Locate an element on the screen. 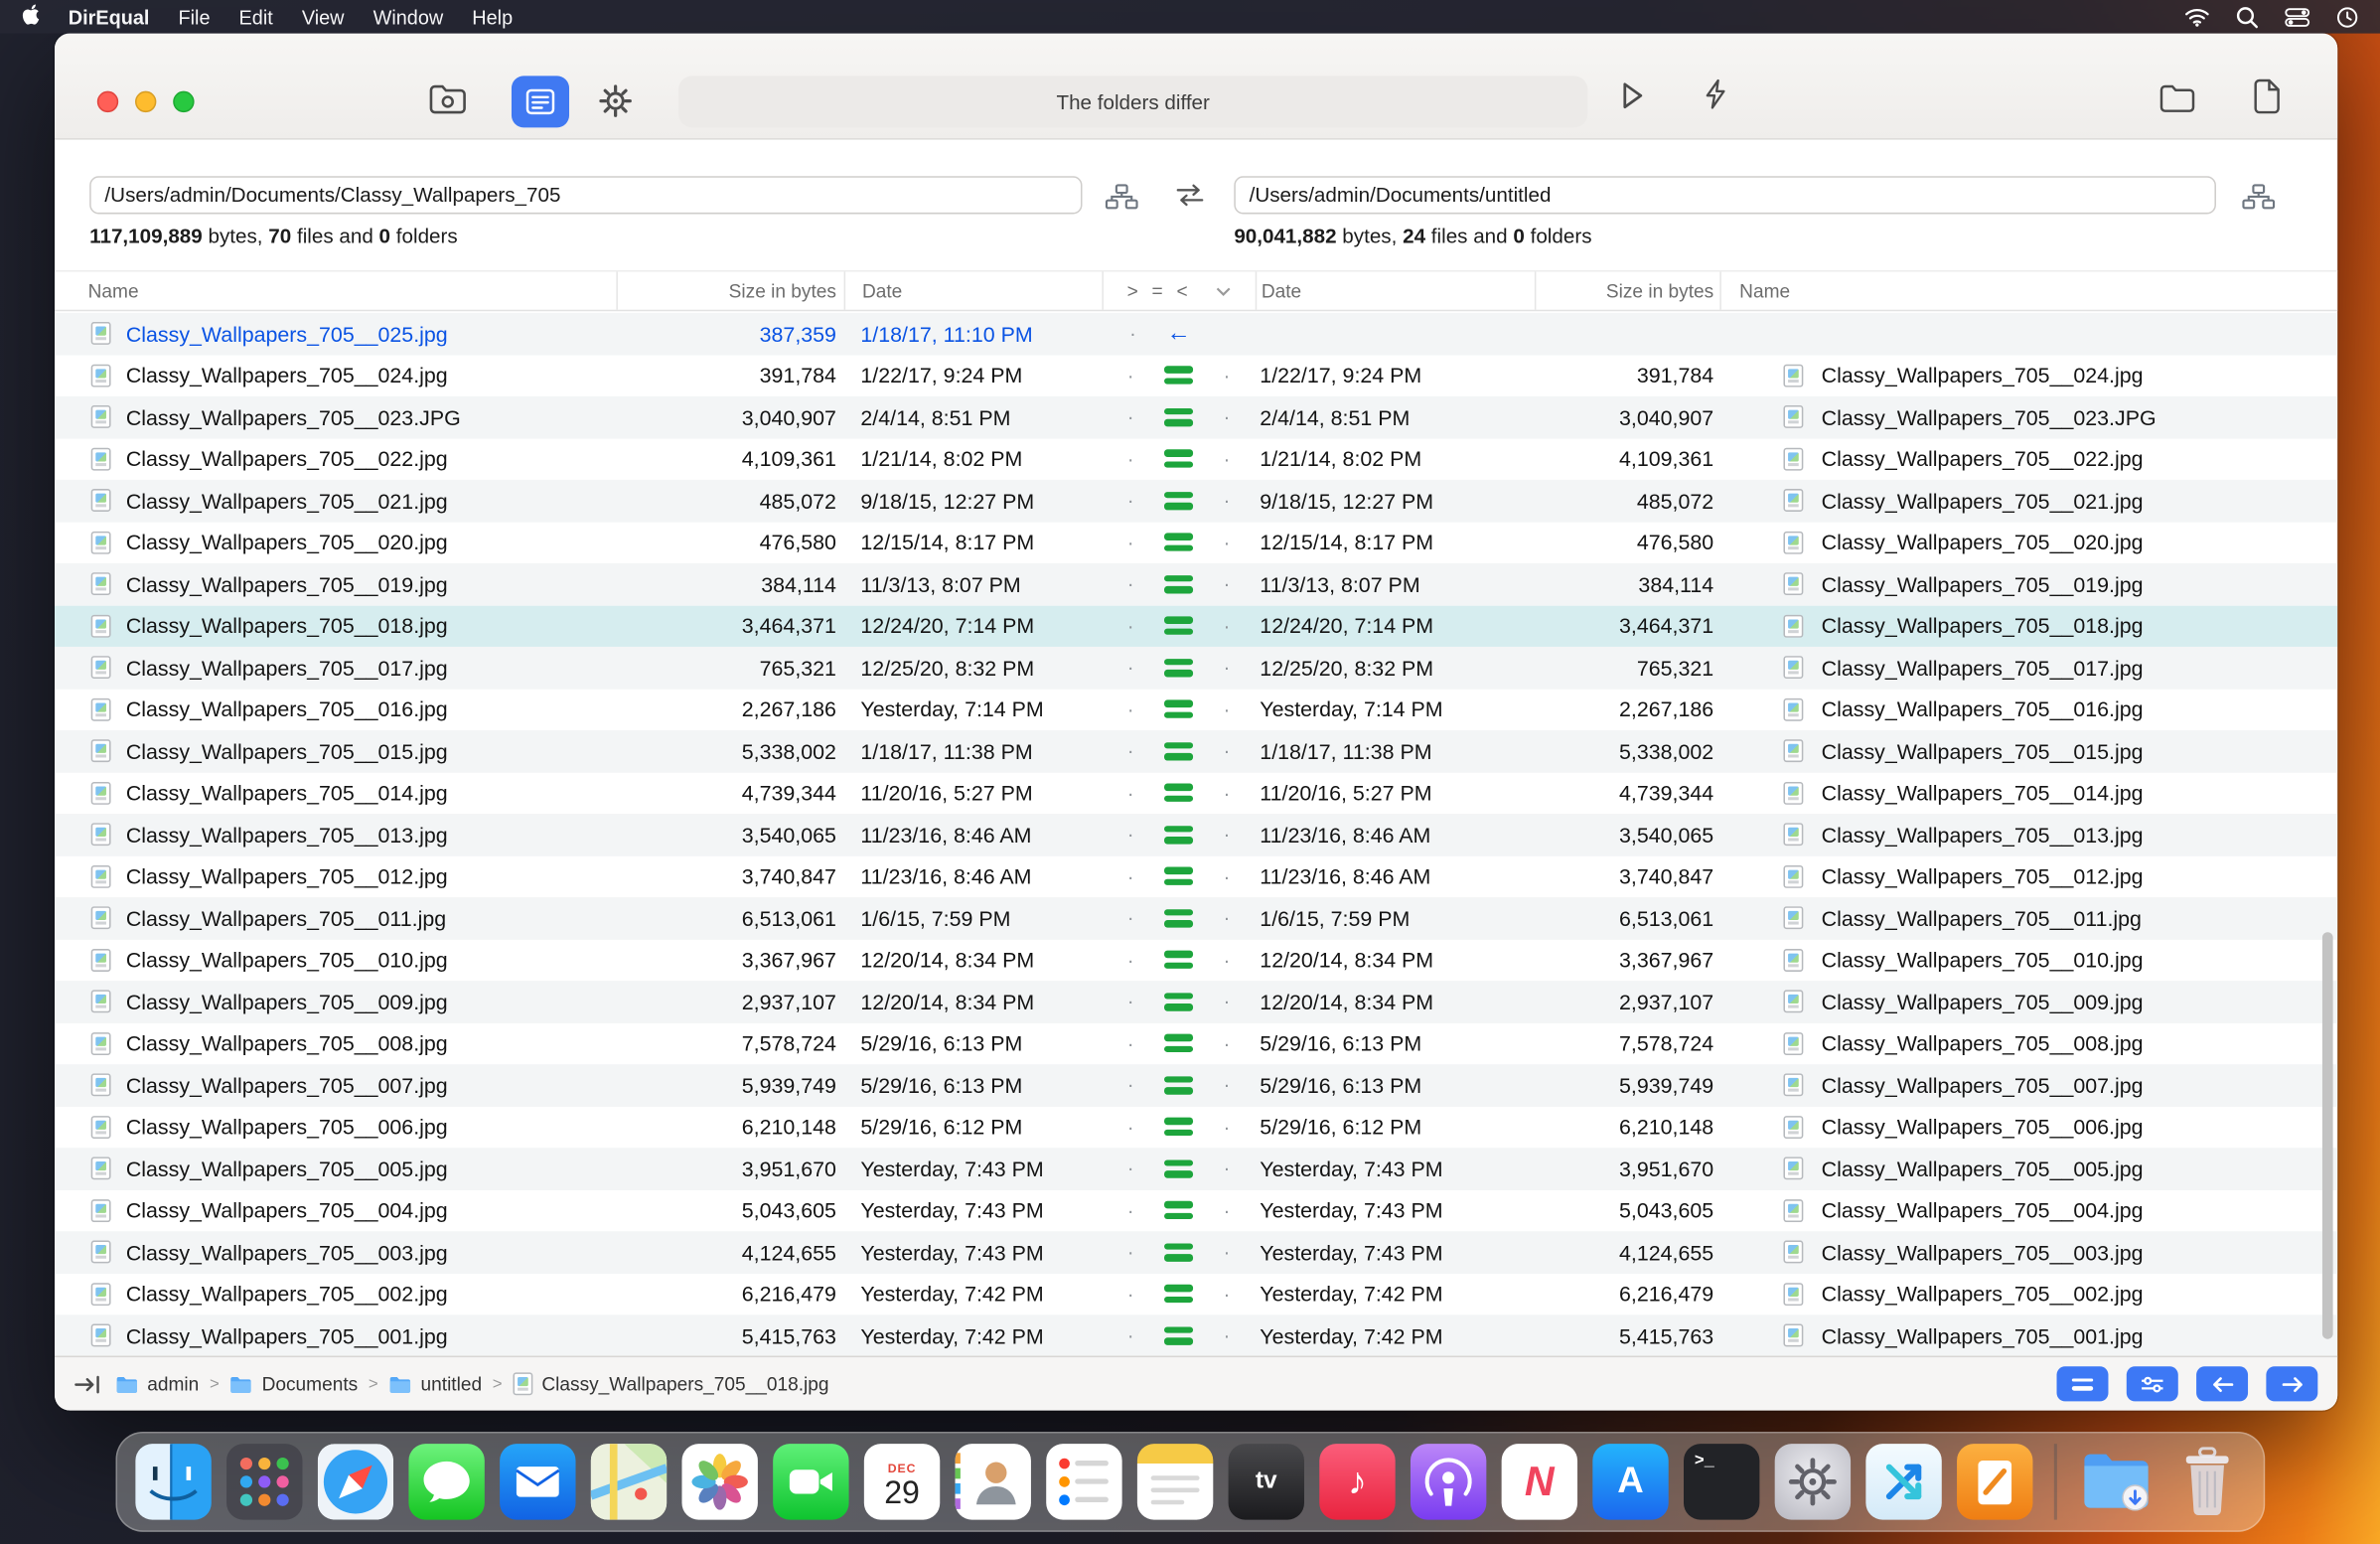 Image resolution: width=2380 pixels, height=1544 pixels. menu-file: File is located at coordinates (194, 17).